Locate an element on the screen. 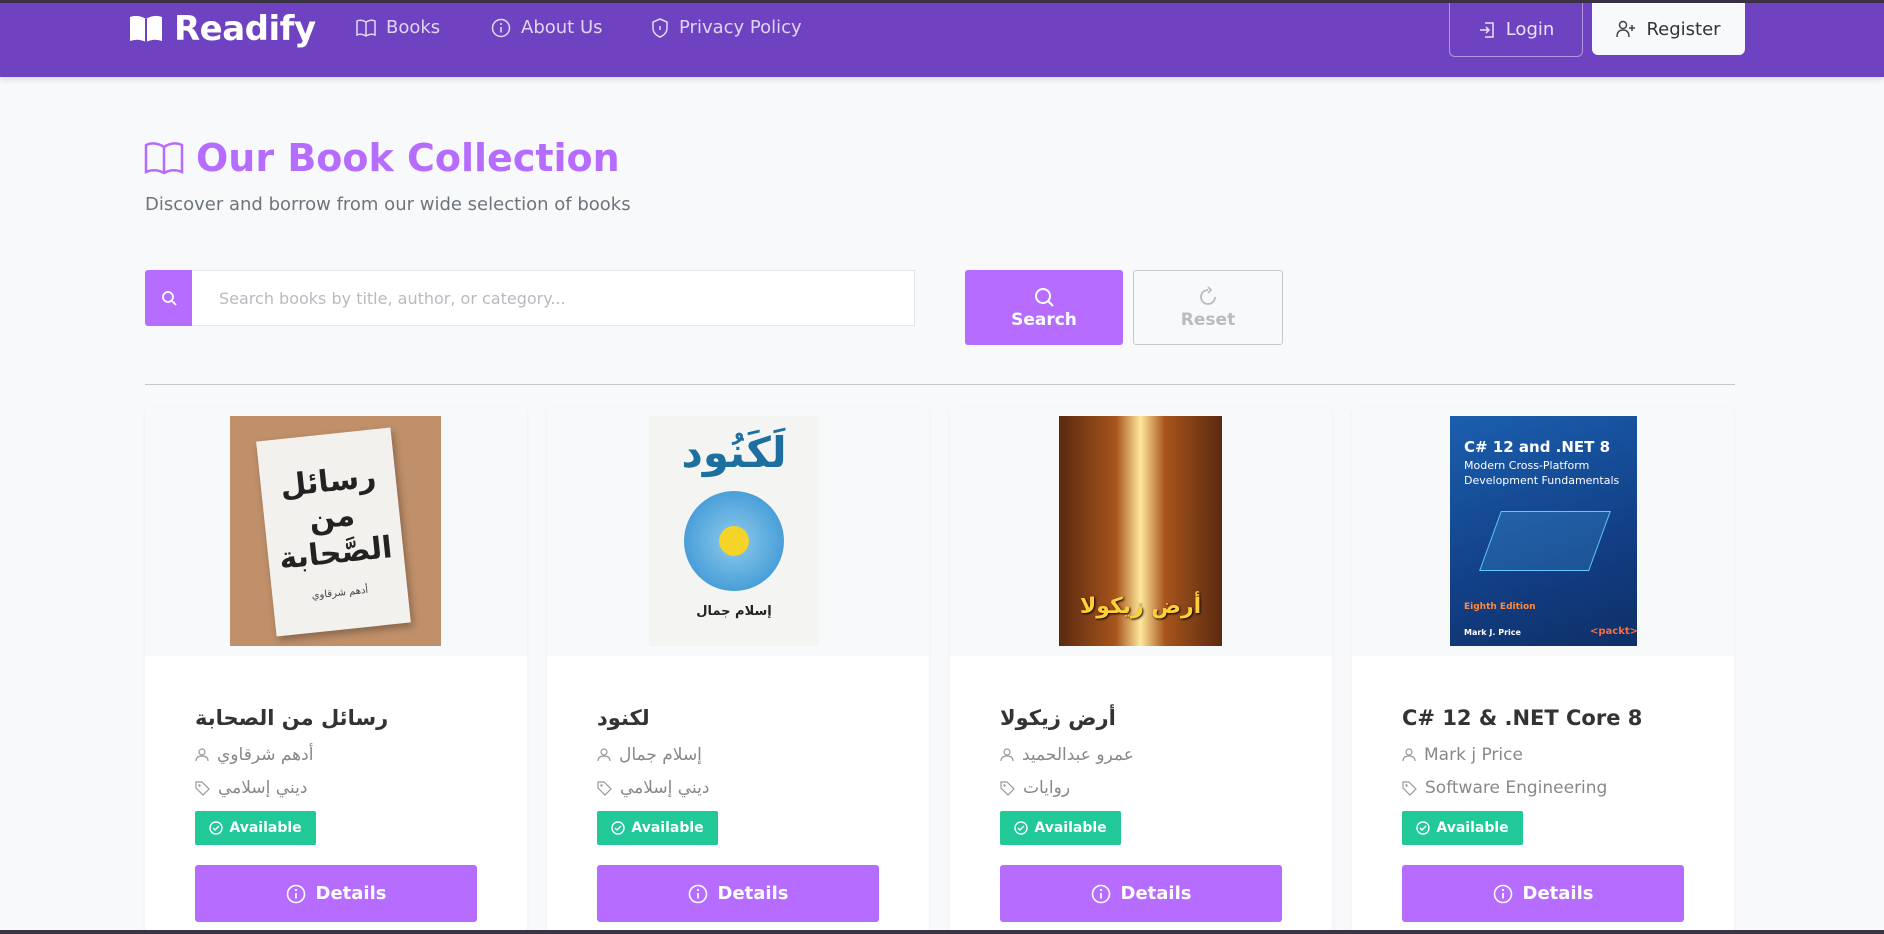  book-cover-area: لَكَنُود إسلام جمال is located at coordinates (738, 532).